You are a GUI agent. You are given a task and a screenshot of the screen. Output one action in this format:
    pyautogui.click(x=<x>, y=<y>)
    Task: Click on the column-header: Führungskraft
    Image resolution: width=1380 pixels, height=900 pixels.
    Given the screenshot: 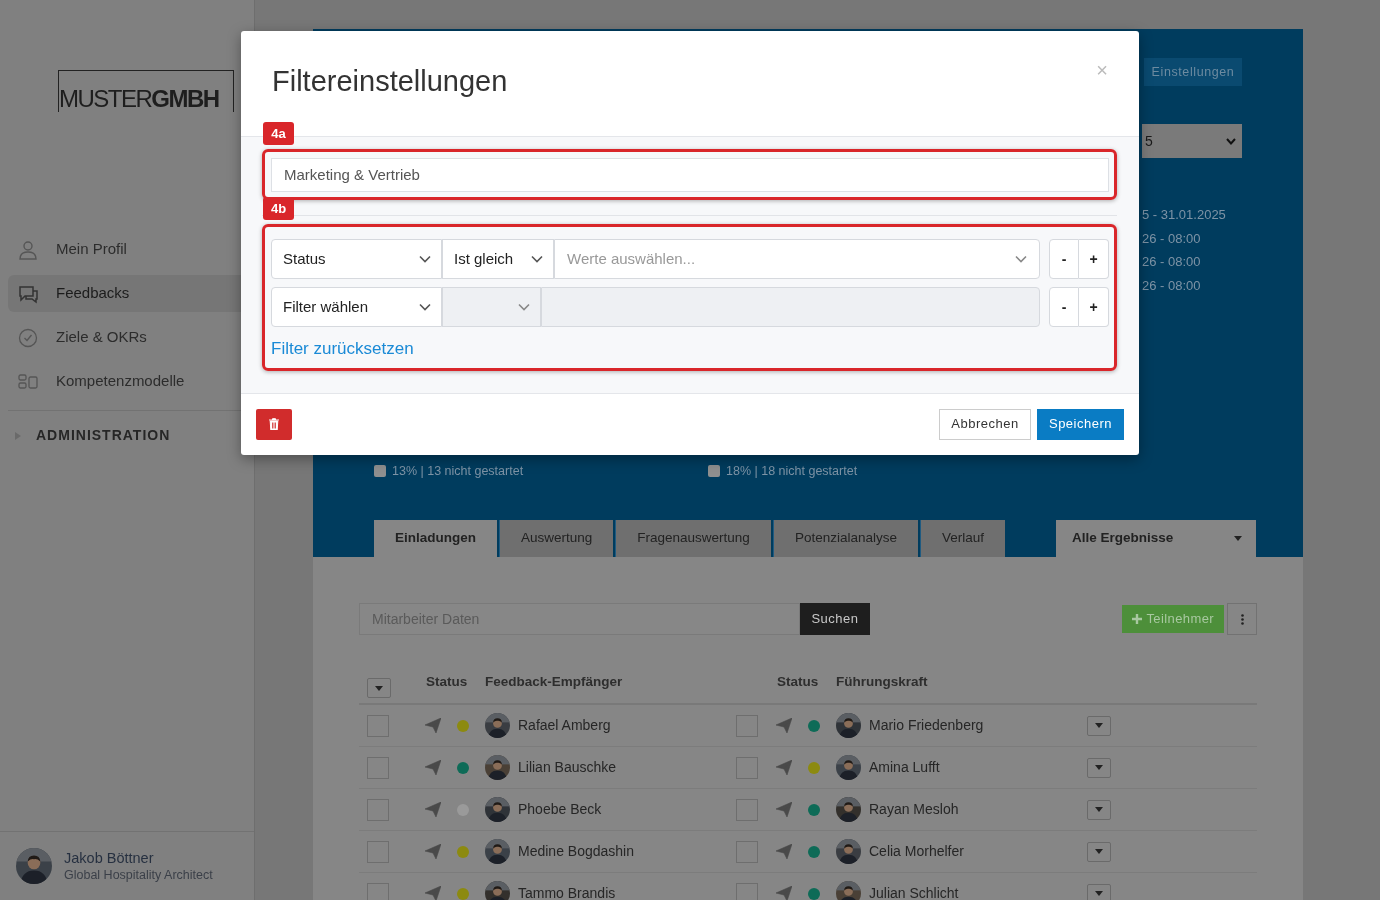 What is the action you would take?
    pyautogui.click(x=882, y=681)
    